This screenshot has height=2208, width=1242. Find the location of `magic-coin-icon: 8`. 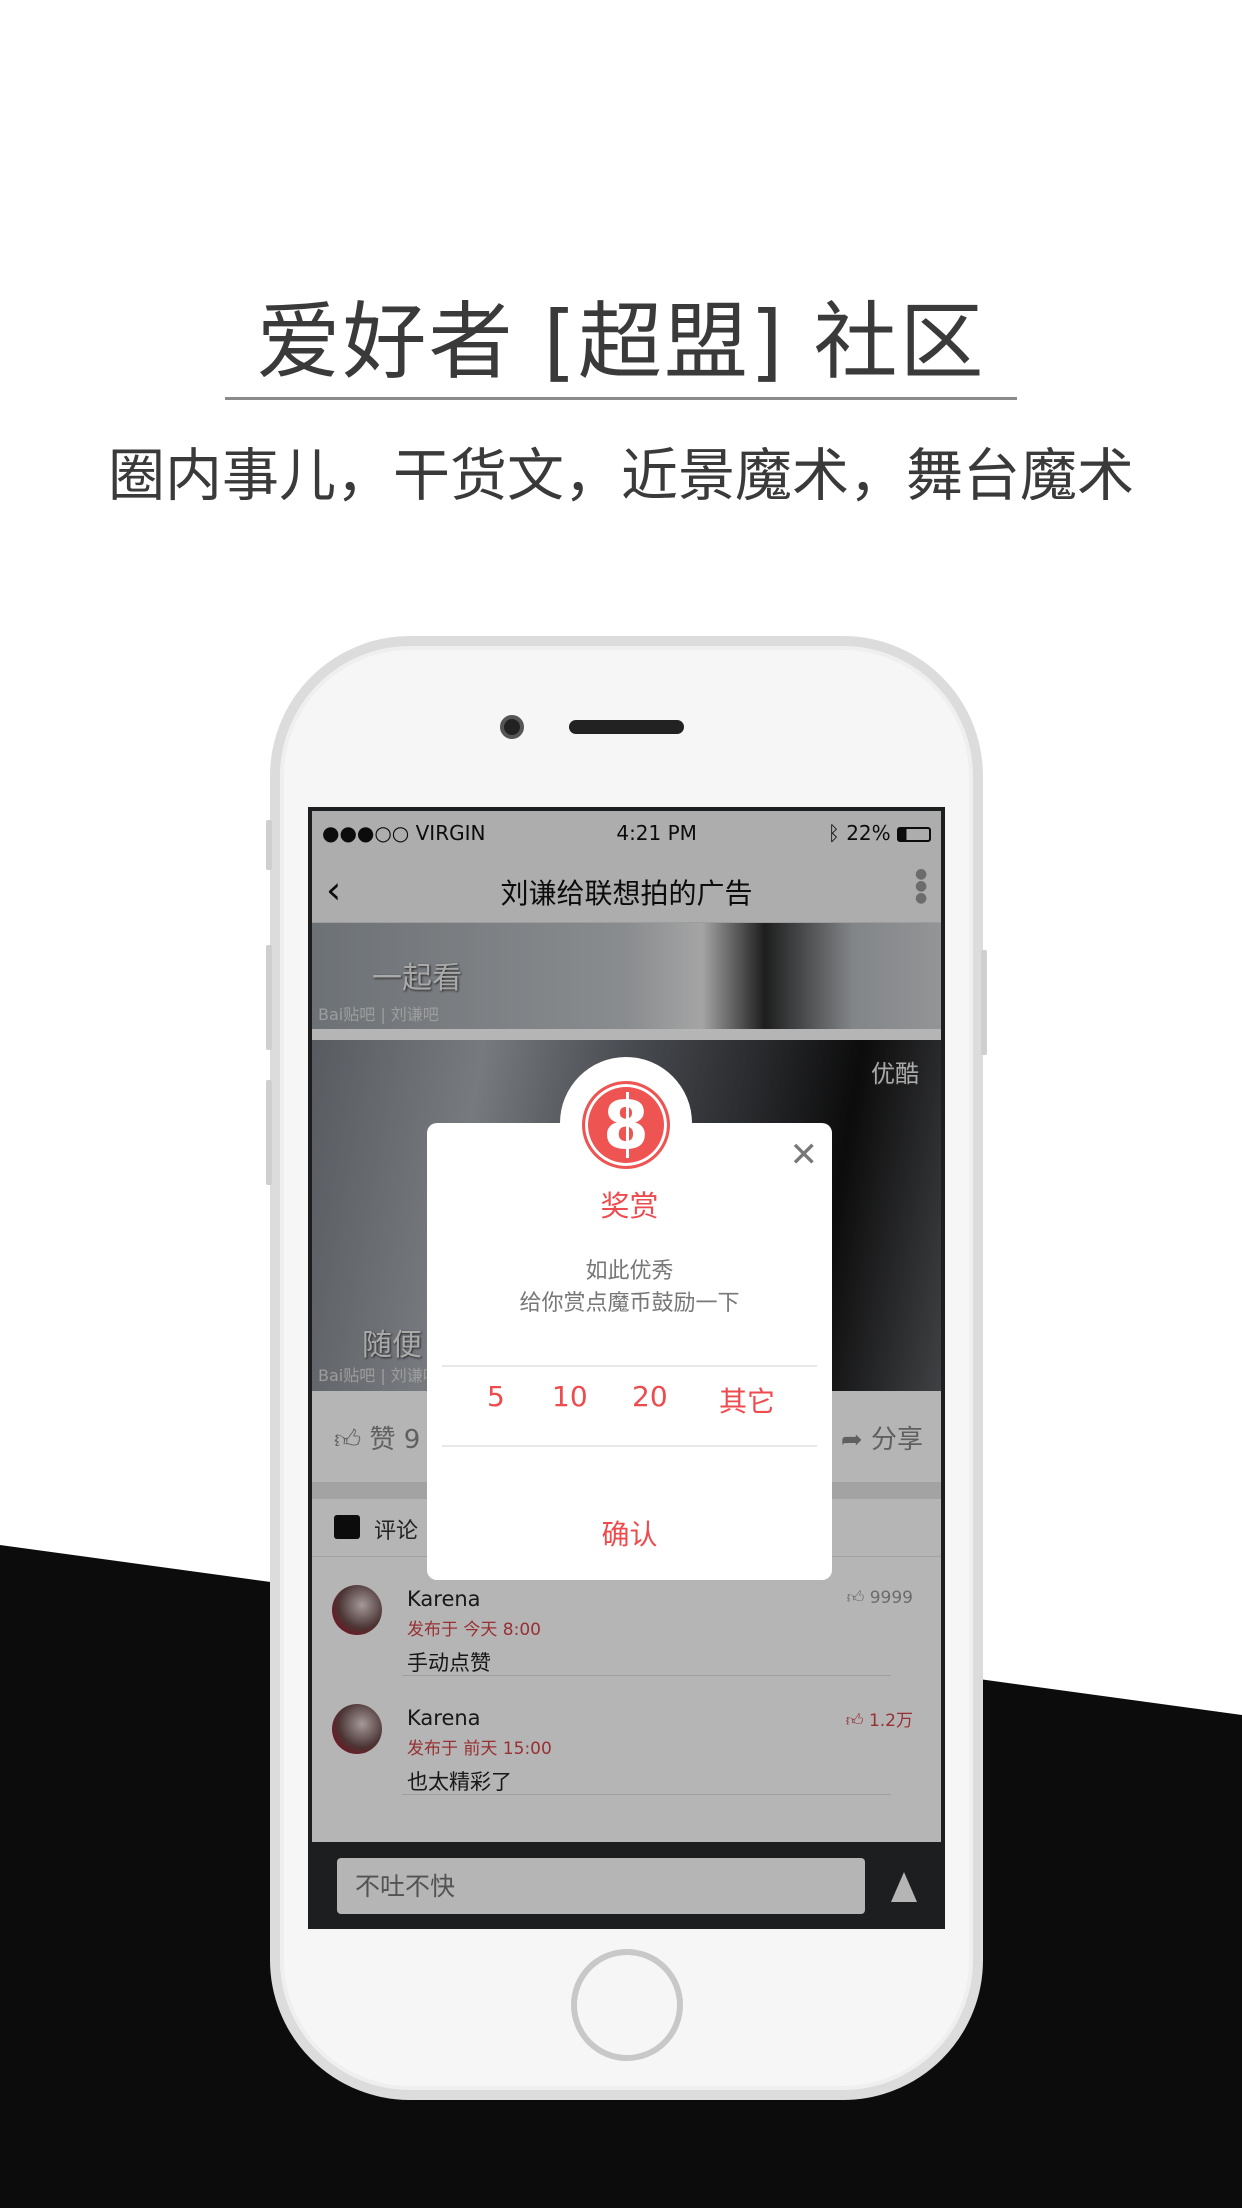

magic-coin-icon: 8 is located at coordinates (626, 1125).